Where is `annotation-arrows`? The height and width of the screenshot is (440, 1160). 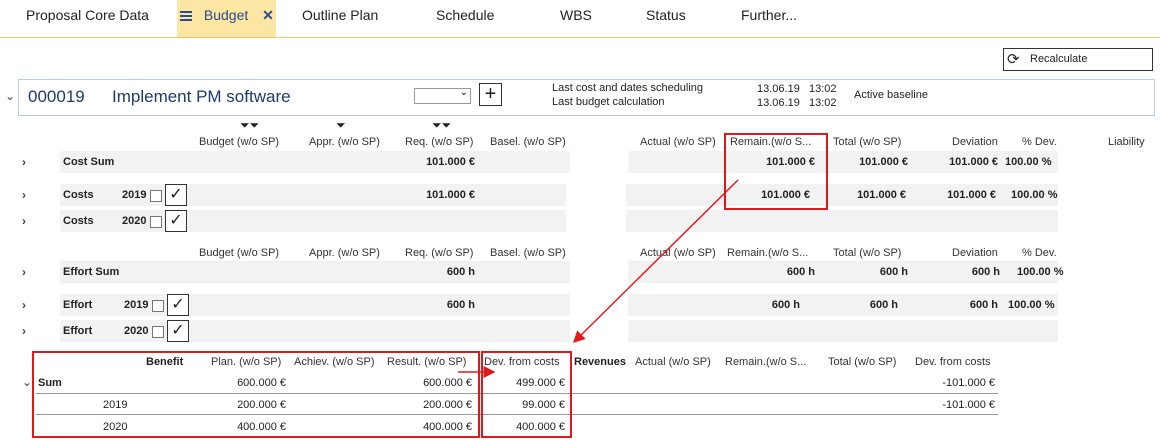
annotation-arrows is located at coordinates (598, 278).